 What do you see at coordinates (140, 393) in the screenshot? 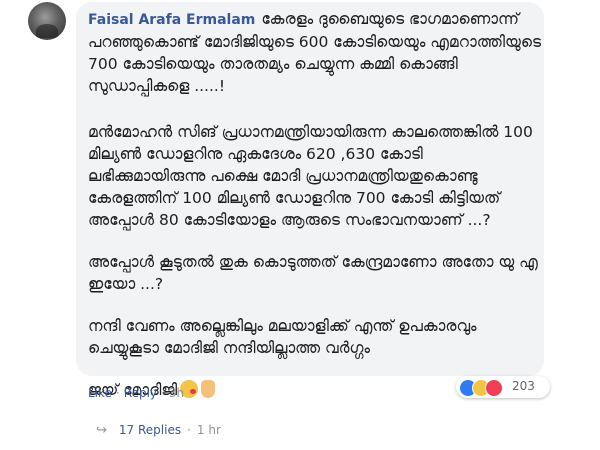
I see `reply-link: Reply` at bounding box center [140, 393].